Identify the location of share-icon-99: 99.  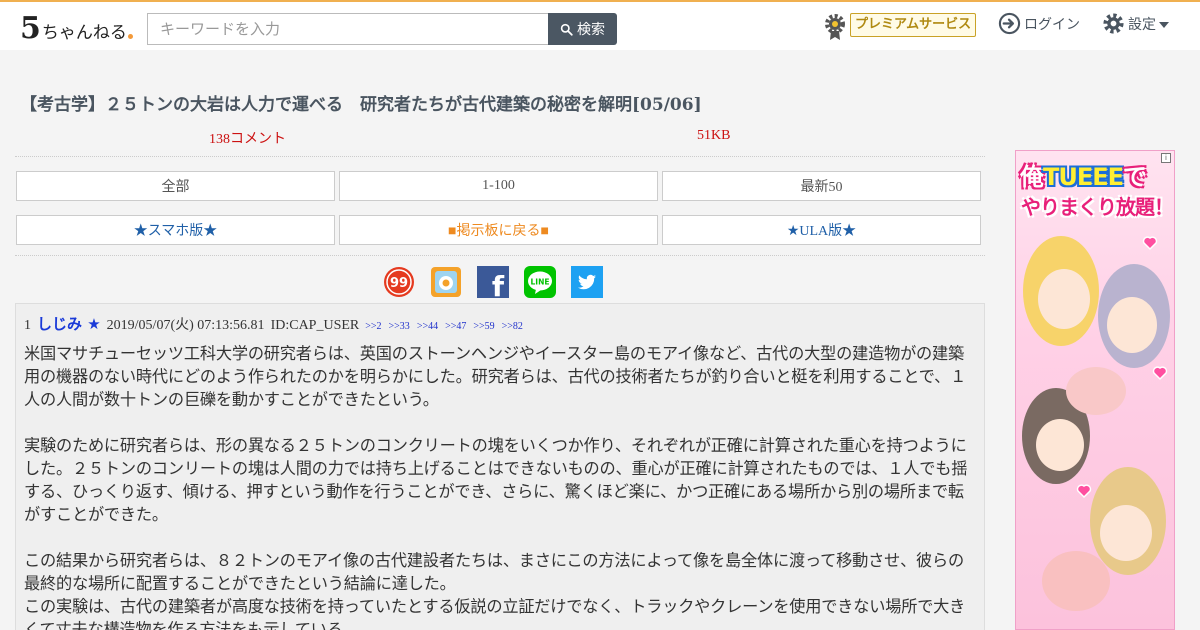
(399, 282).